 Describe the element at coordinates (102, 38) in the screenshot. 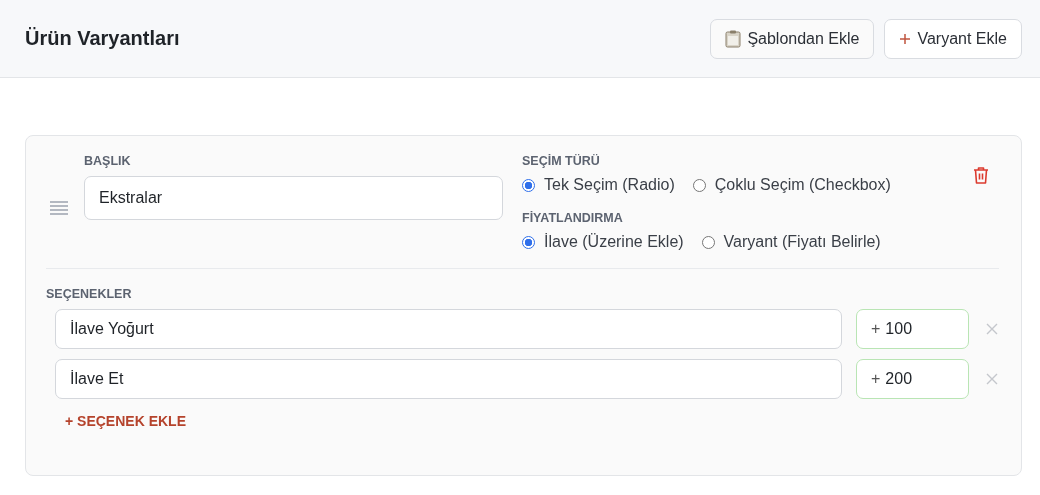

I see `page-title: Ürün Varyantları` at that location.